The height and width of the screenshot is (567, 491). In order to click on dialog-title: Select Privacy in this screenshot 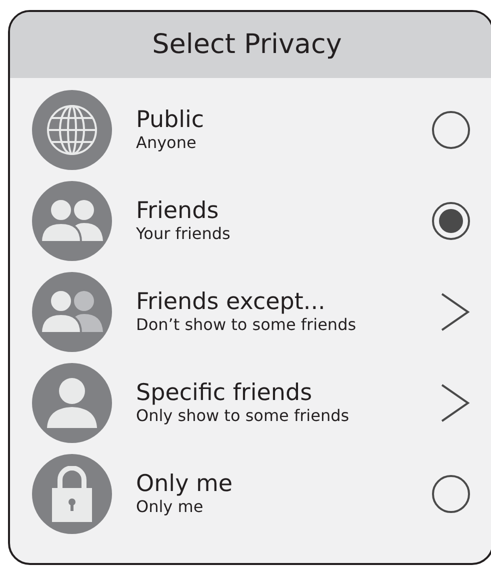, I will do `click(247, 45)`.